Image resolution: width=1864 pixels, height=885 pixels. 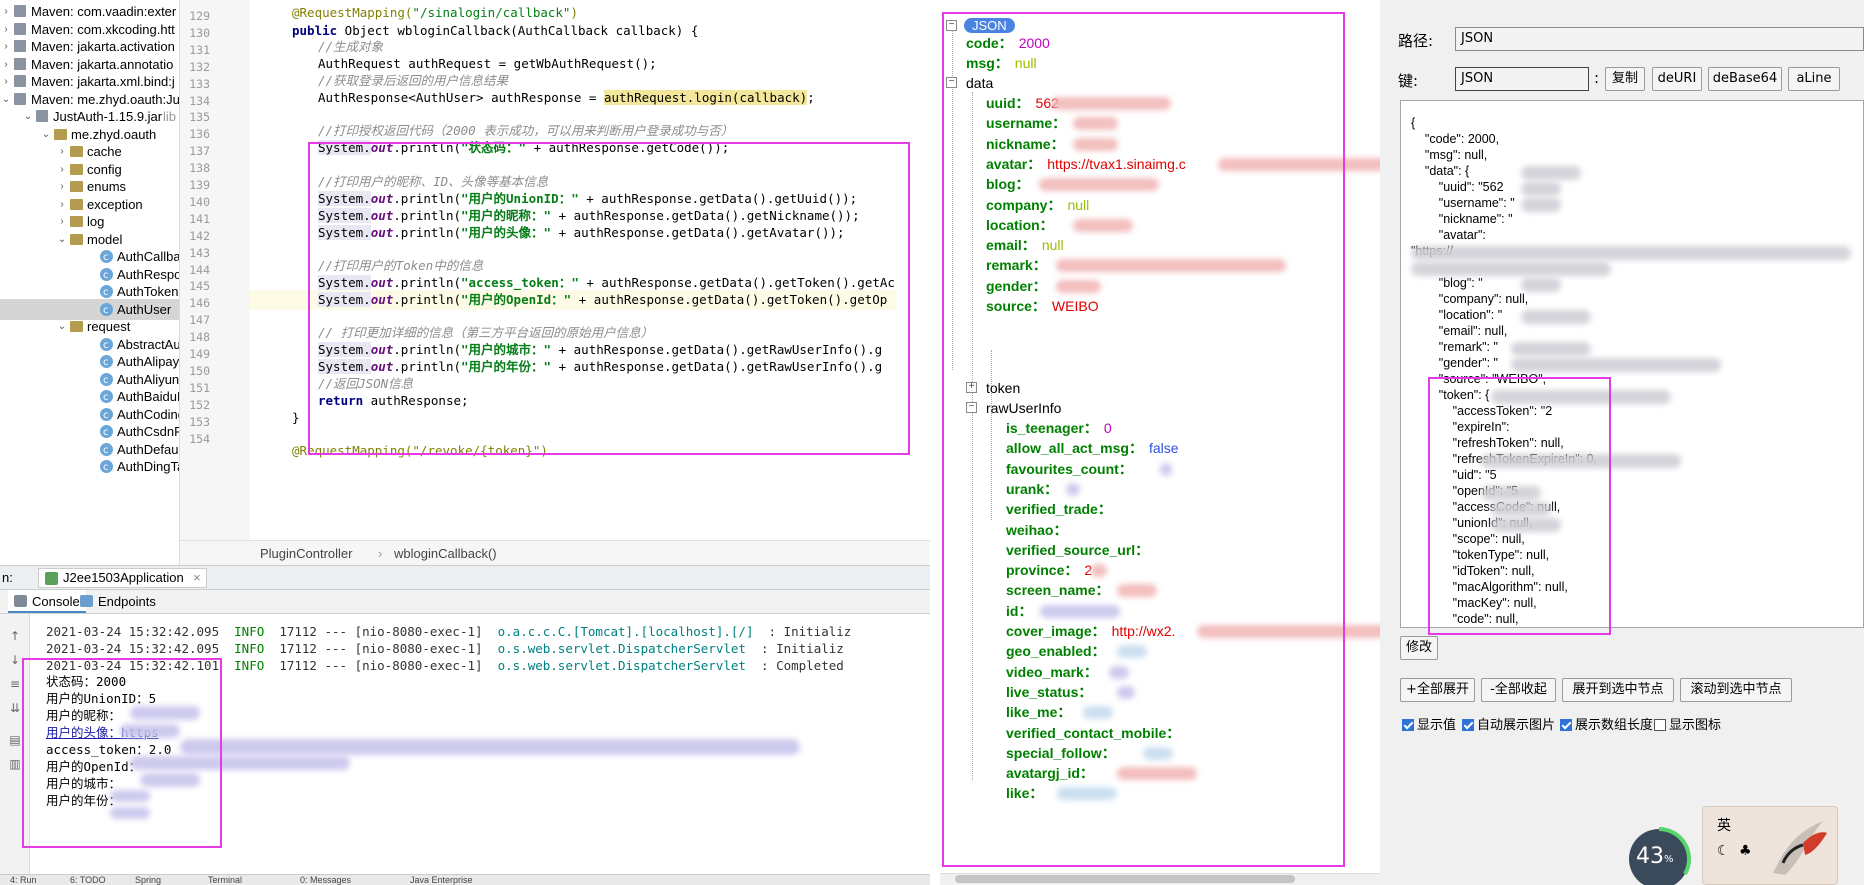 What do you see at coordinates (1413, 123) in the screenshot?
I see `json-text-line: {` at bounding box center [1413, 123].